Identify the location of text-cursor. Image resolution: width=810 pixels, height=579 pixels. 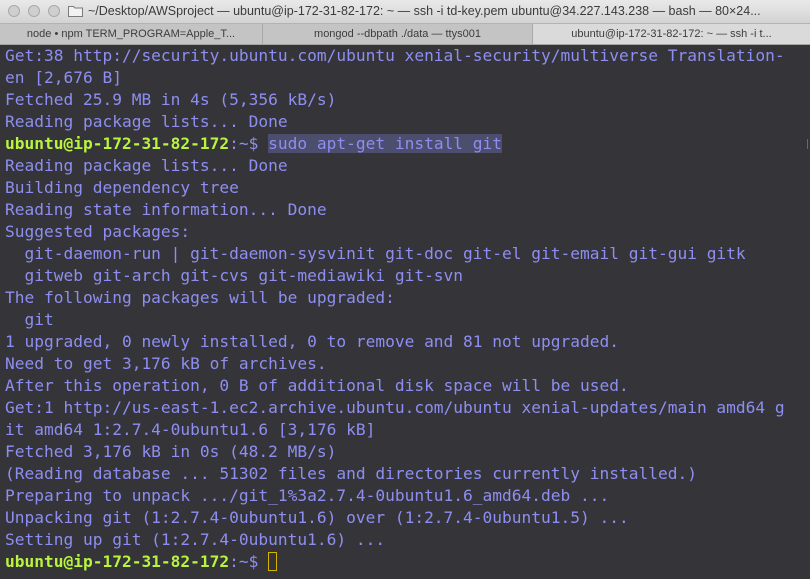
(273, 561).